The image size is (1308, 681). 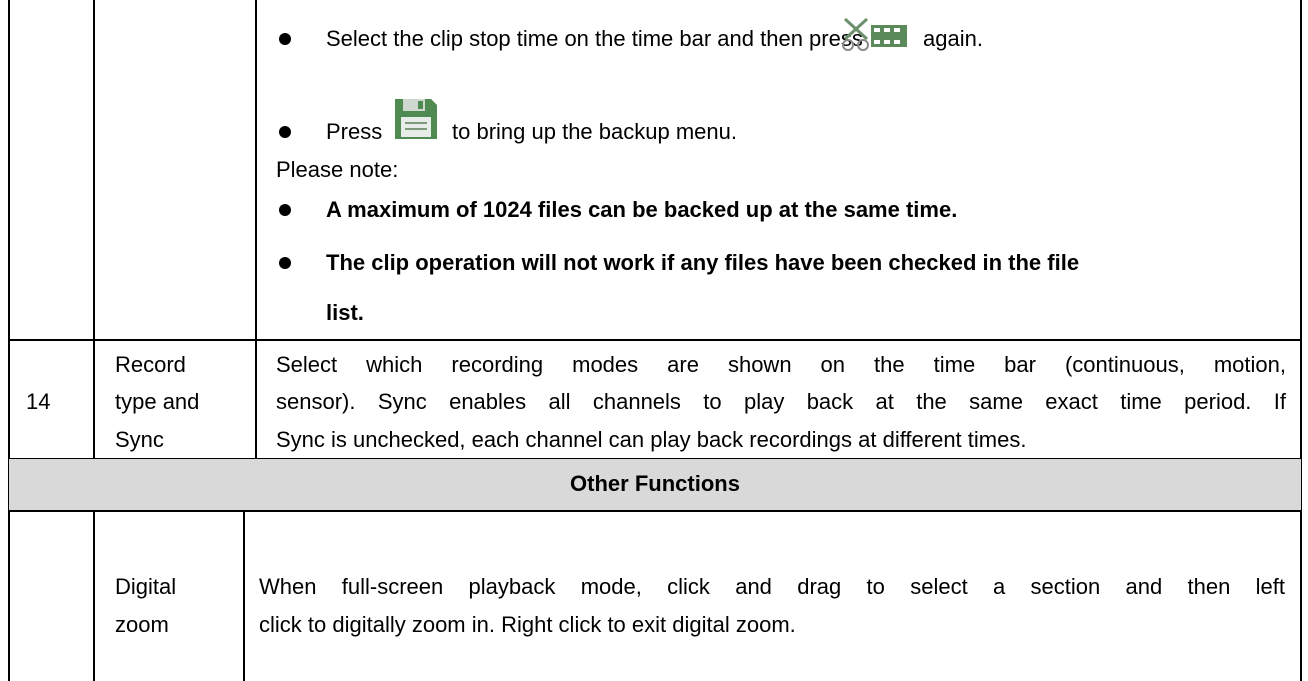 What do you see at coordinates (256, 230) in the screenshot?
I see `border-col2-top` at bounding box center [256, 230].